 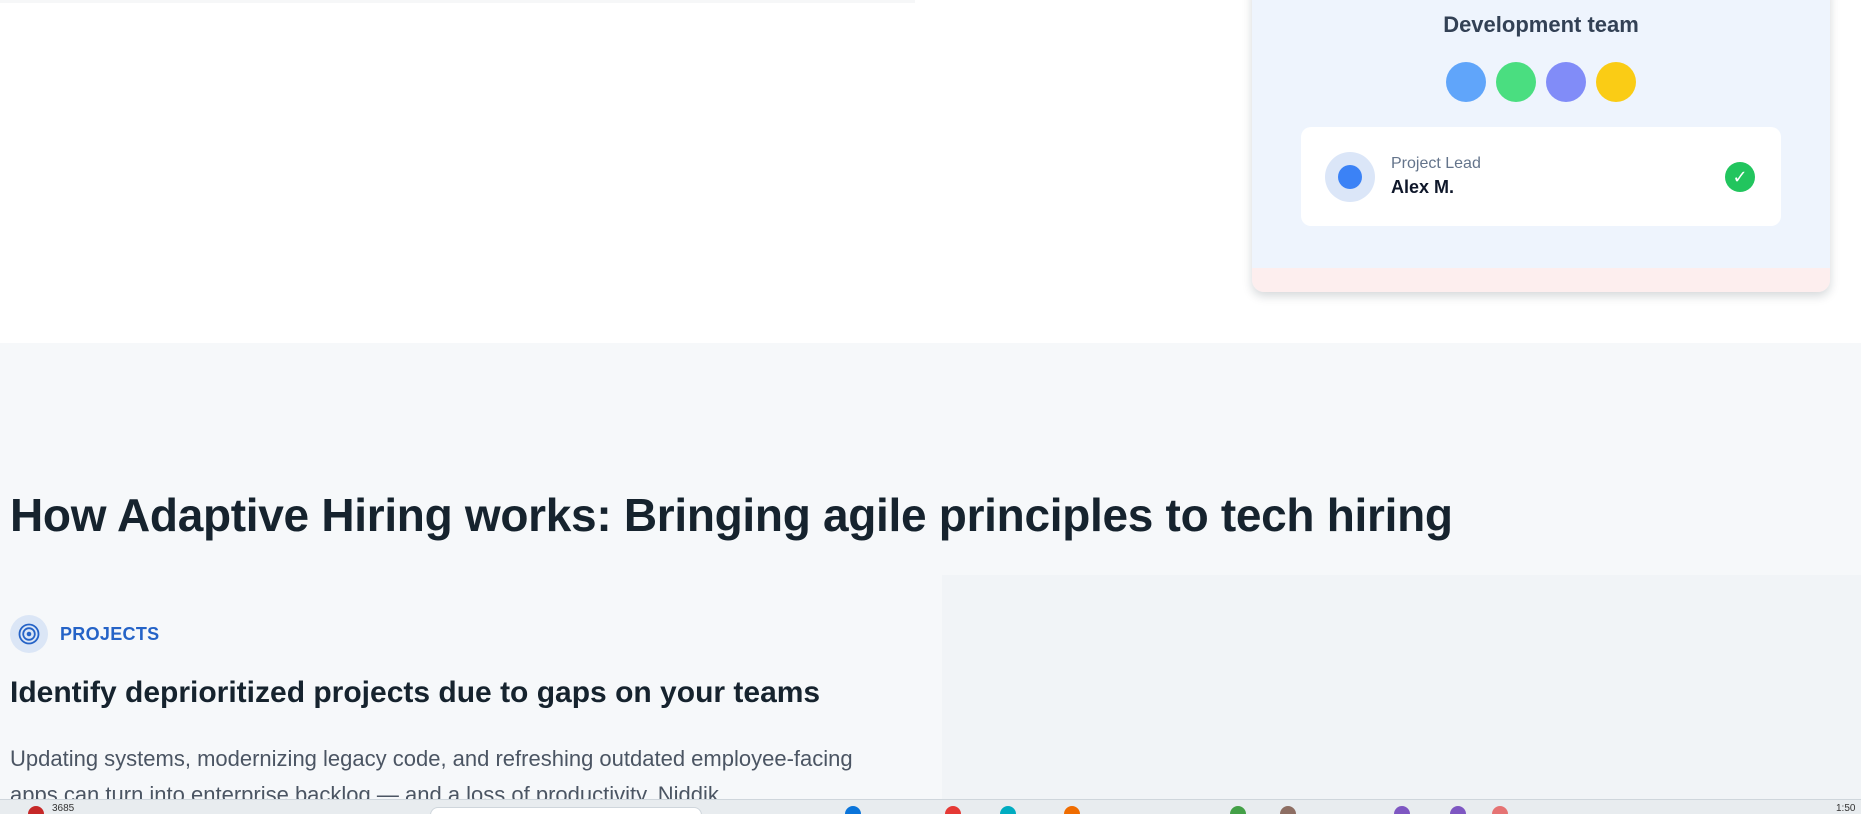 What do you see at coordinates (1846, 808) in the screenshot?
I see `taskbar-clock: 1:50` at bounding box center [1846, 808].